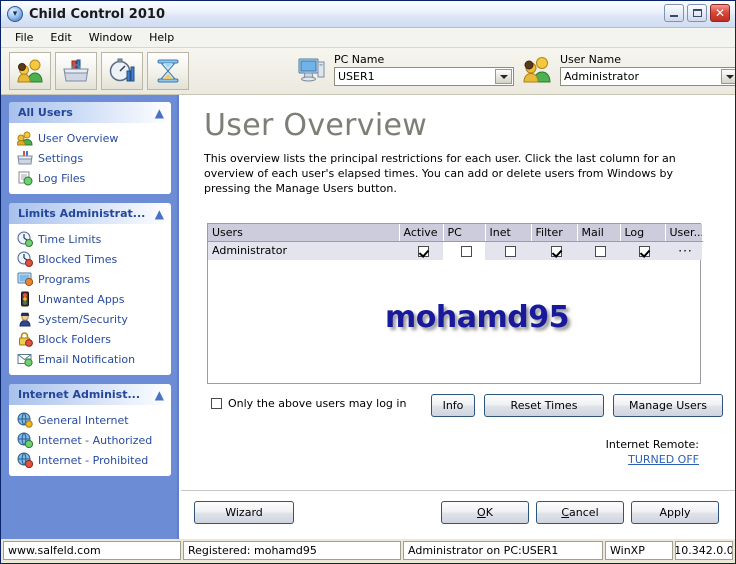  Describe the element at coordinates (674, 13) in the screenshot. I see `minimize-button` at that location.